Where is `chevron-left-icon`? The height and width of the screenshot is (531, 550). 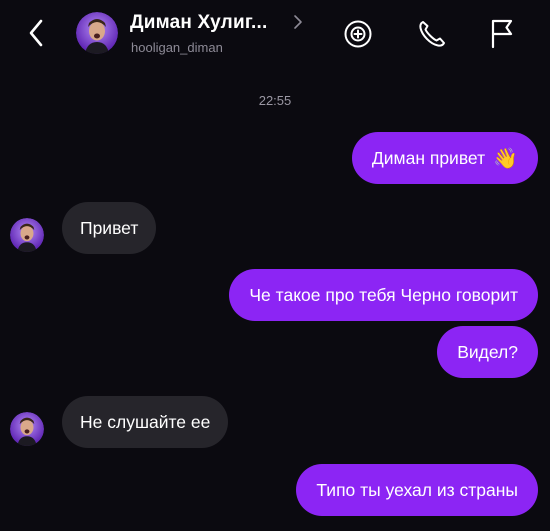
chevron-left-icon is located at coordinates (36, 33).